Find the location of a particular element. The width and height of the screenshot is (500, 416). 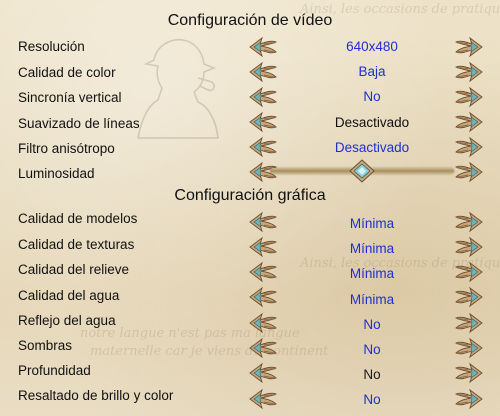

water-reflection-label: Reflejo del agua is located at coordinates (67, 320).